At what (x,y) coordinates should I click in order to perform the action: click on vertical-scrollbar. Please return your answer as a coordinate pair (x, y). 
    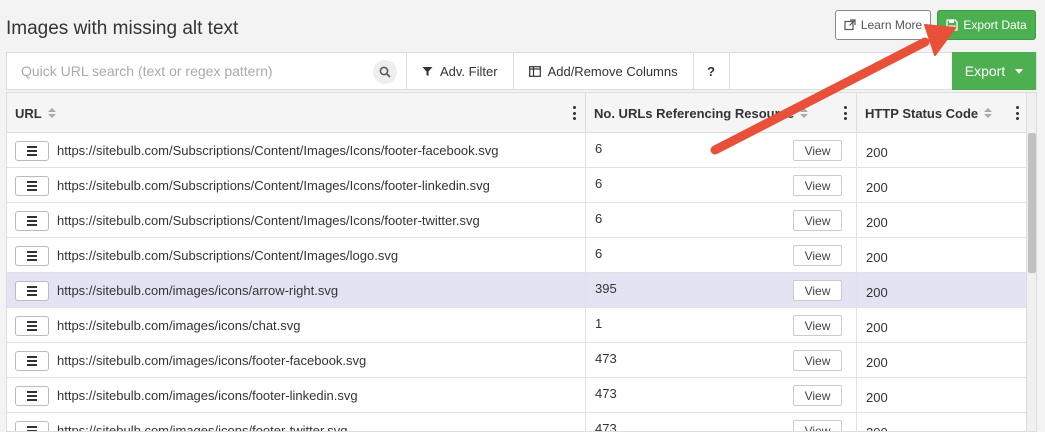
    Looking at the image, I should click on (1031, 262).